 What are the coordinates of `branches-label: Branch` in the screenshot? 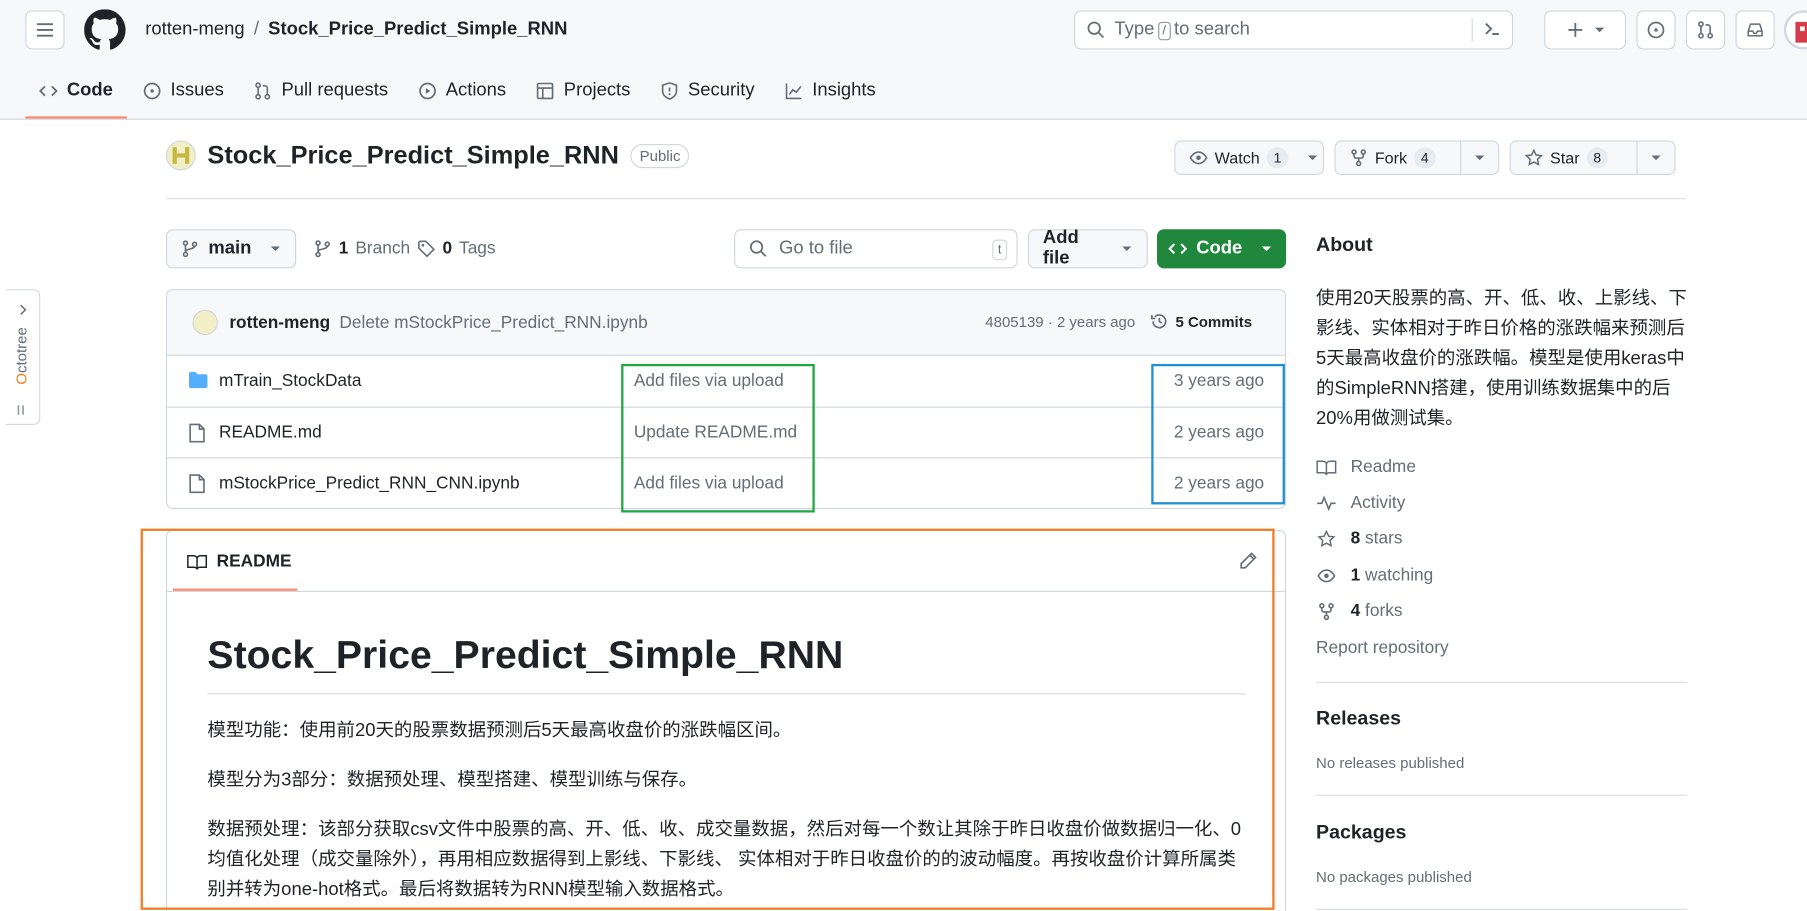 It's located at (383, 248).